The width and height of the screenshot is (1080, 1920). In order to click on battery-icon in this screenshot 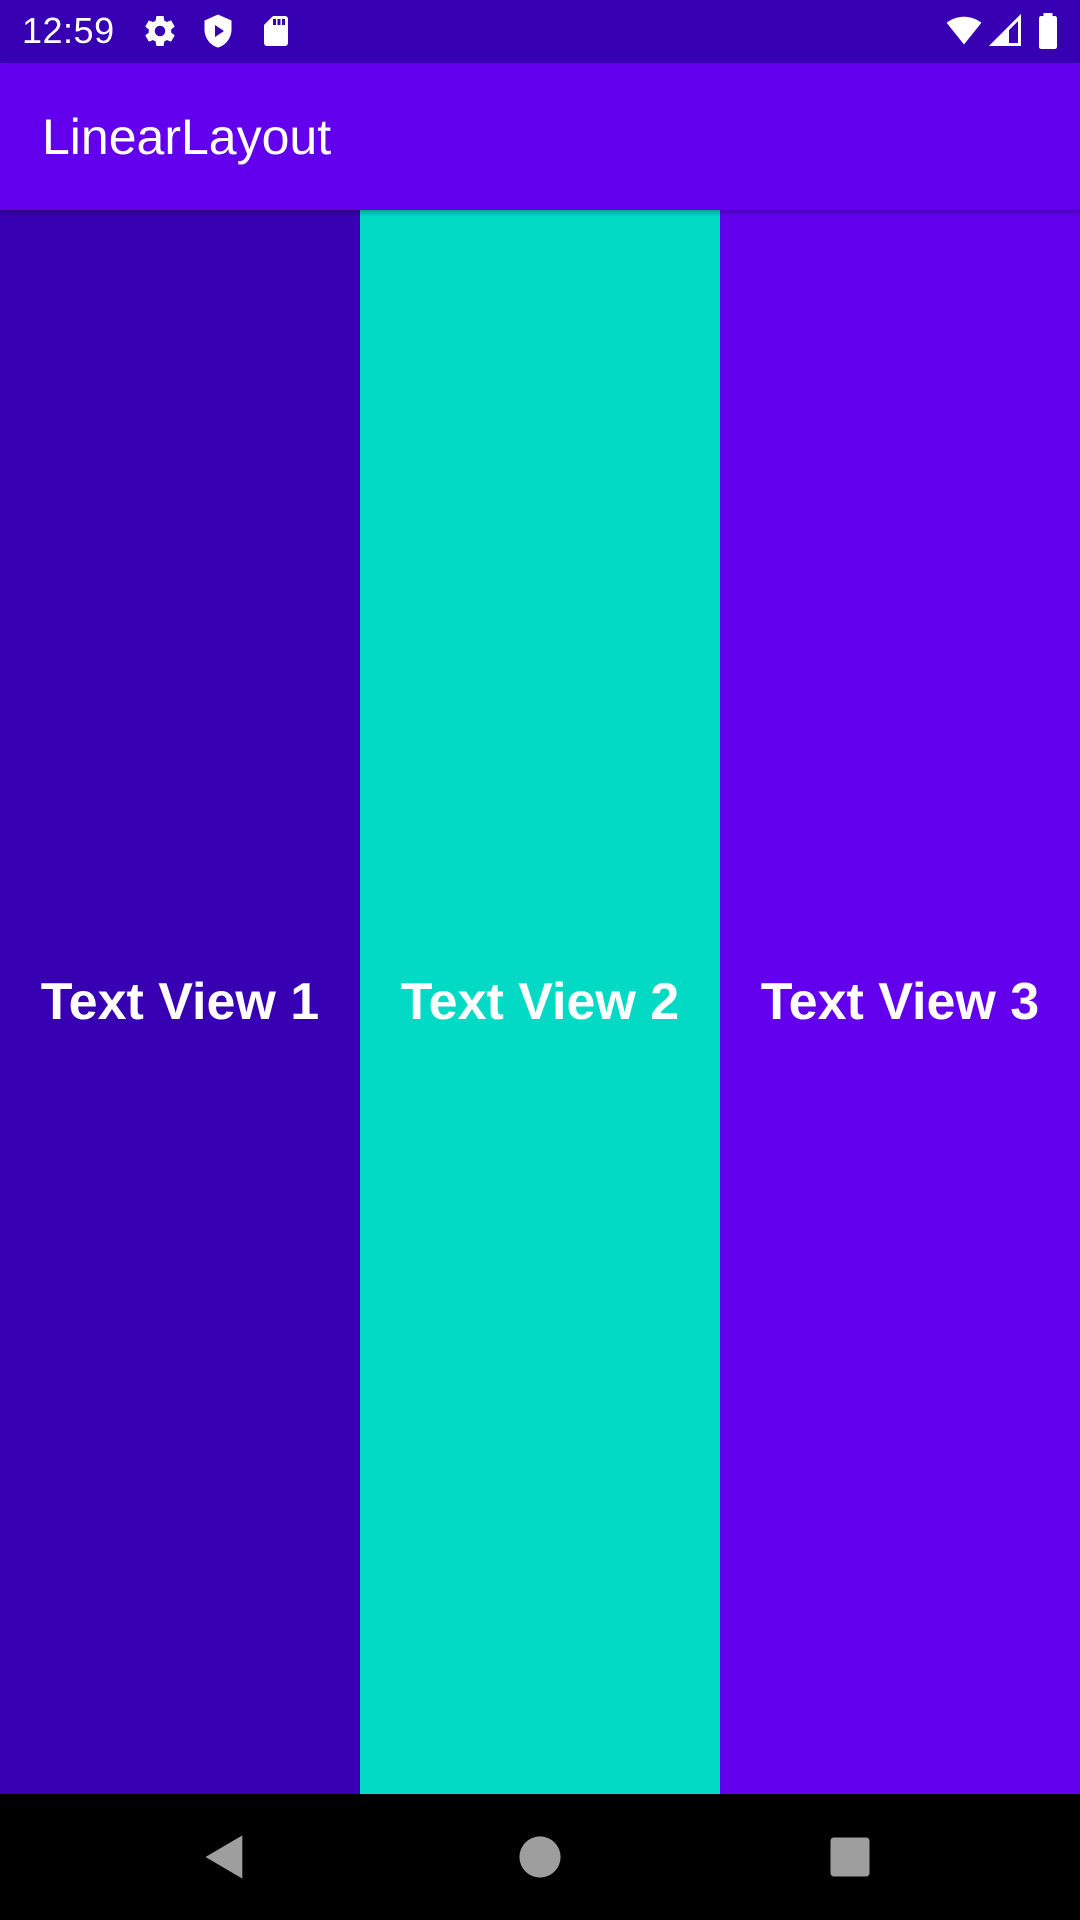, I will do `click(1048, 31)`.